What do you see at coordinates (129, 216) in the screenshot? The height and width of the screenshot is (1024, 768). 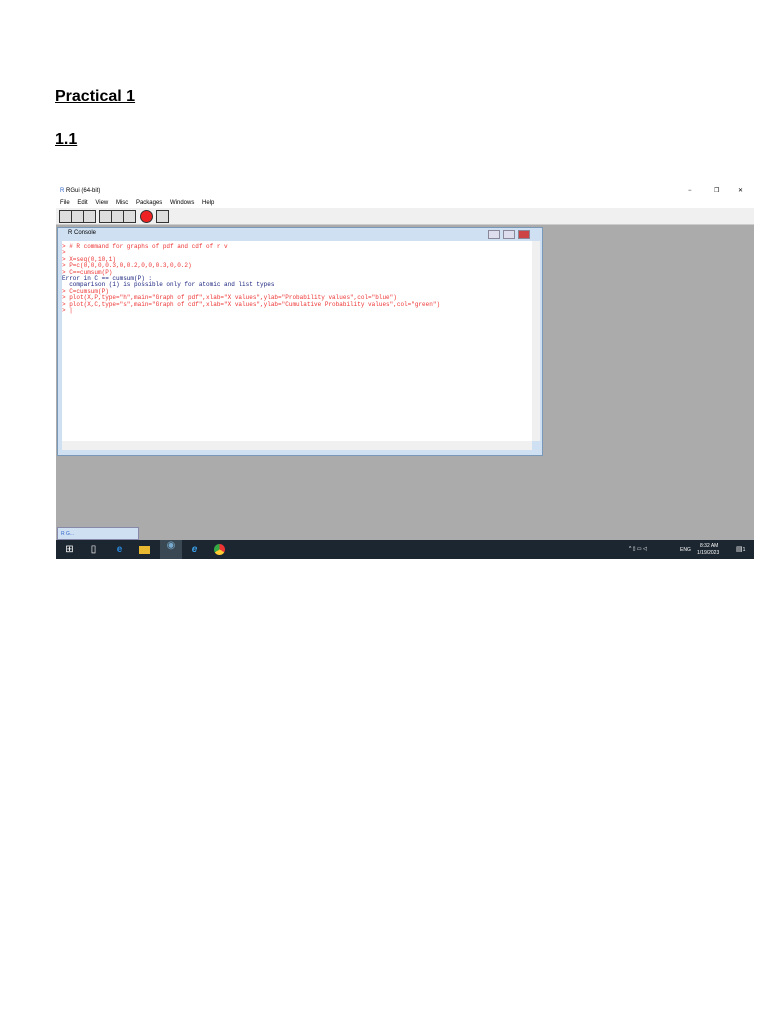 I see `copy-paste-icon` at bounding box center [129, 216].